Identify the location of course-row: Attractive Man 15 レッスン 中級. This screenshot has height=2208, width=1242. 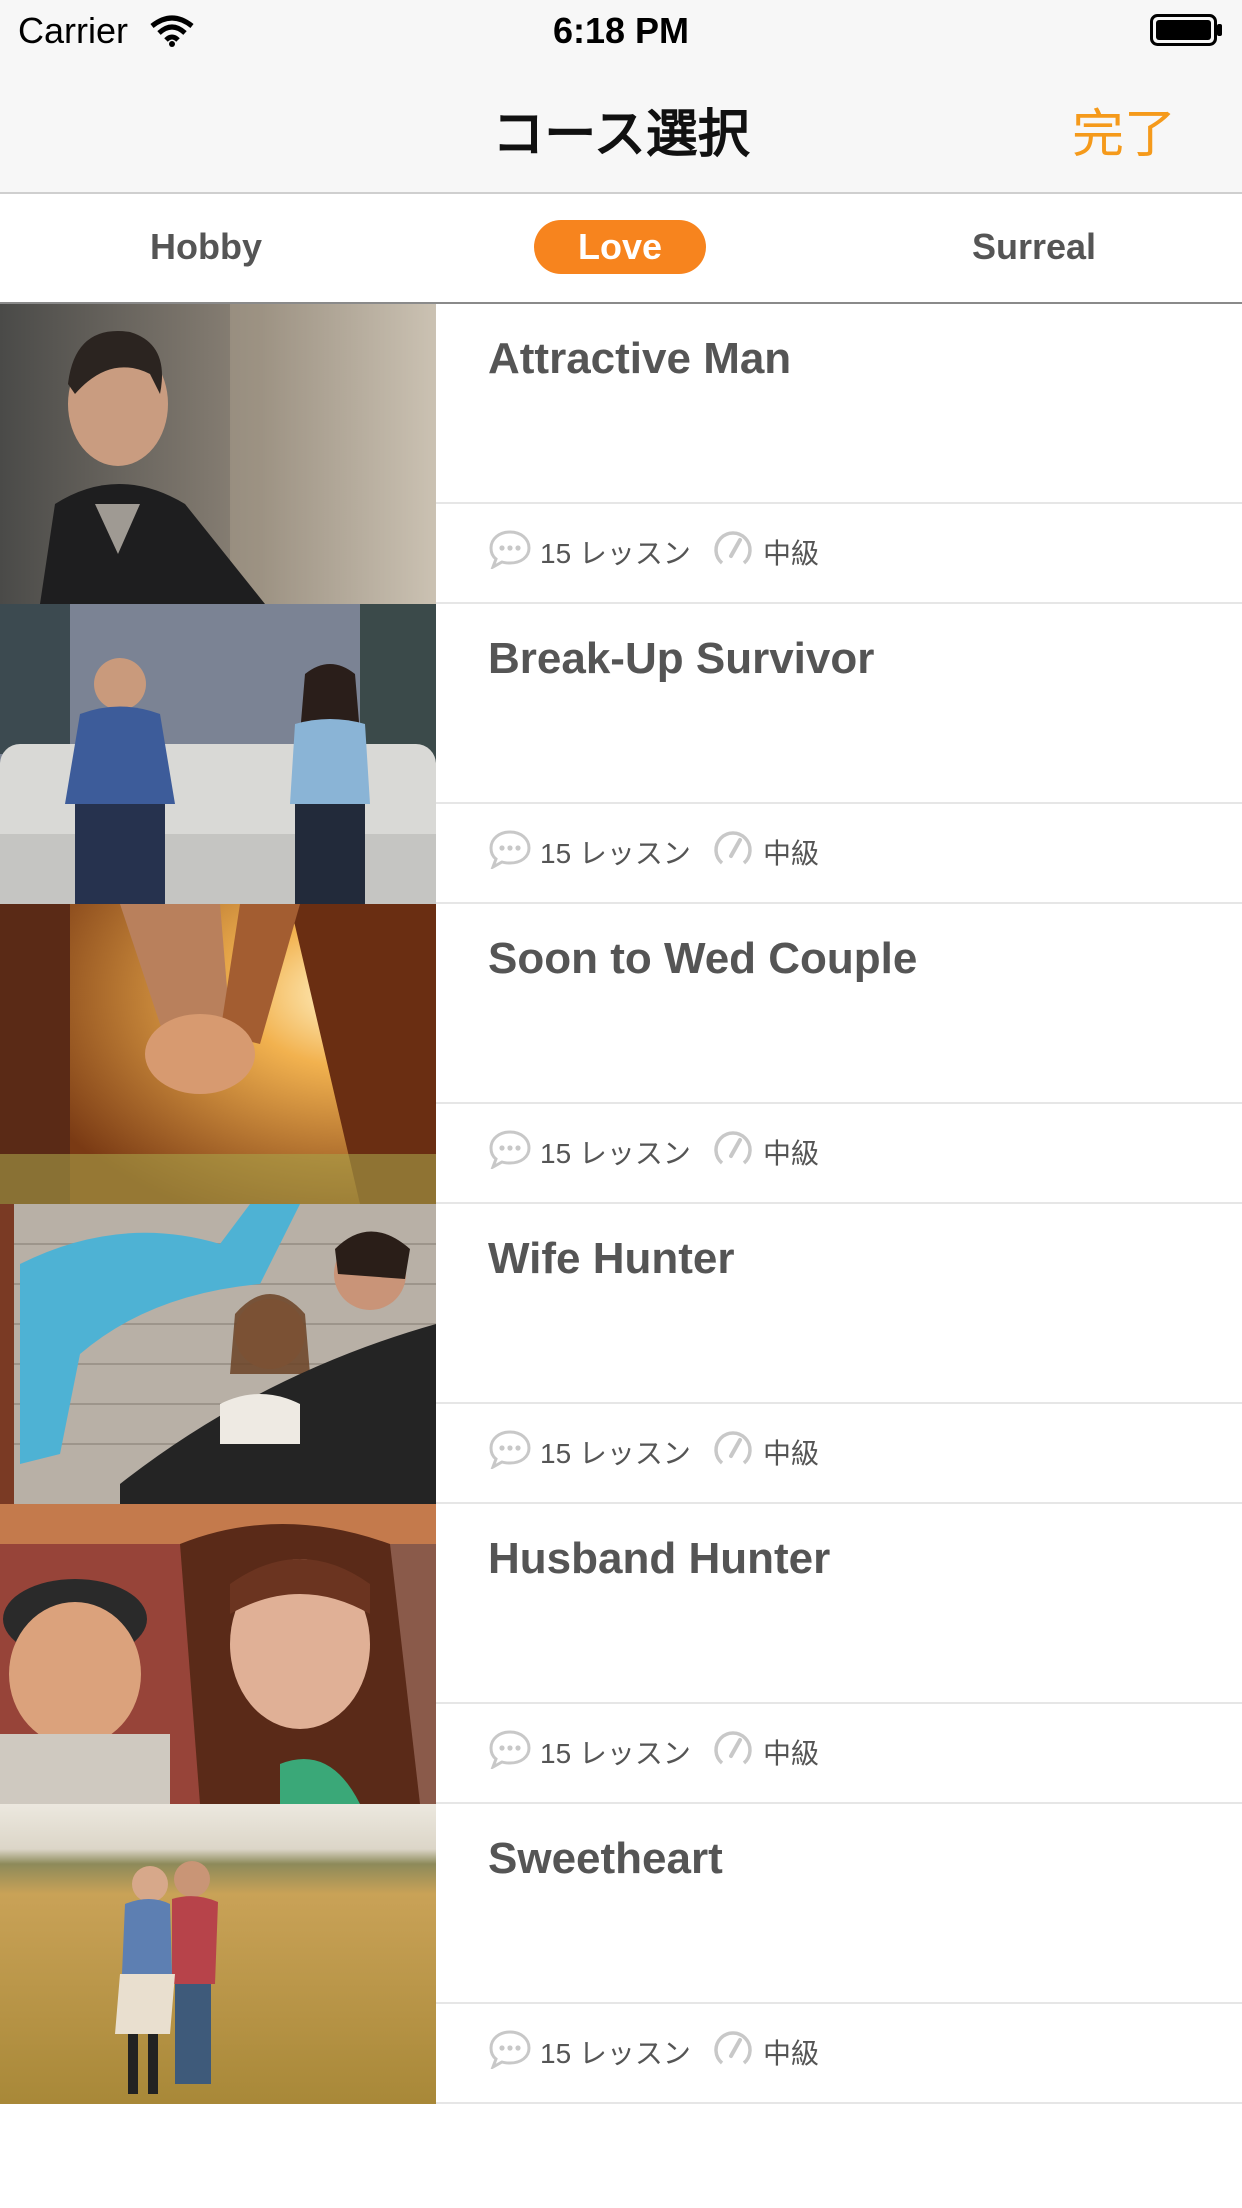
(621, 454).